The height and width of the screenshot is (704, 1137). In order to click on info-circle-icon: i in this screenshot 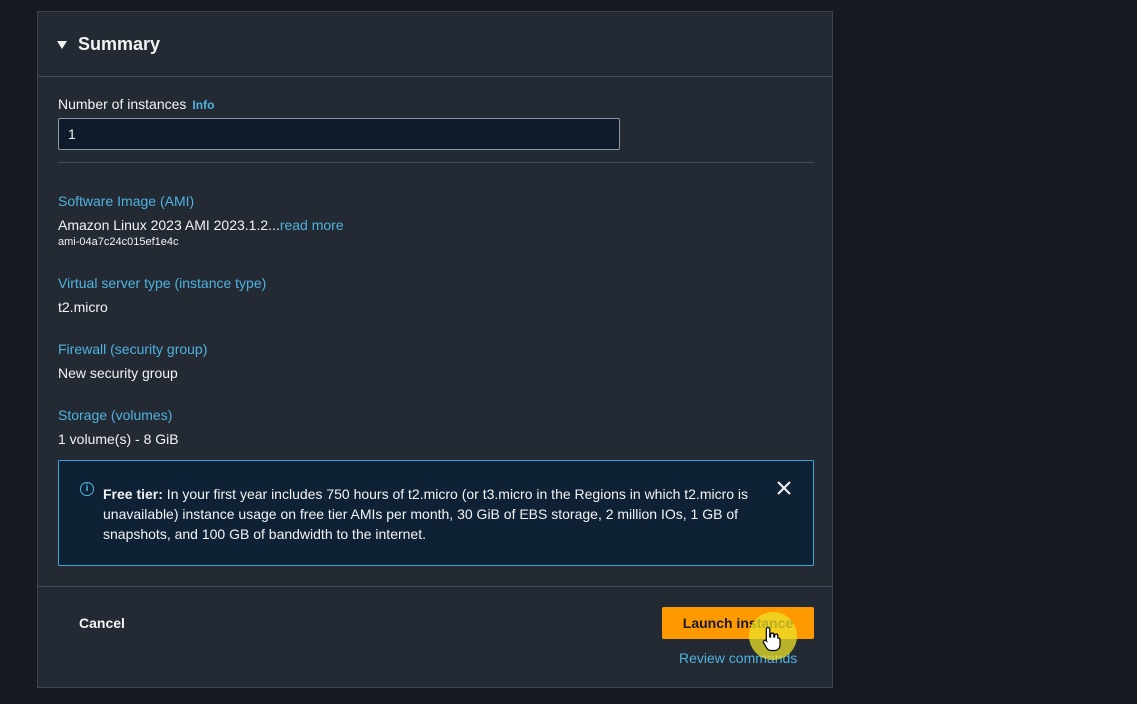, I will do `click(87, 489)`.